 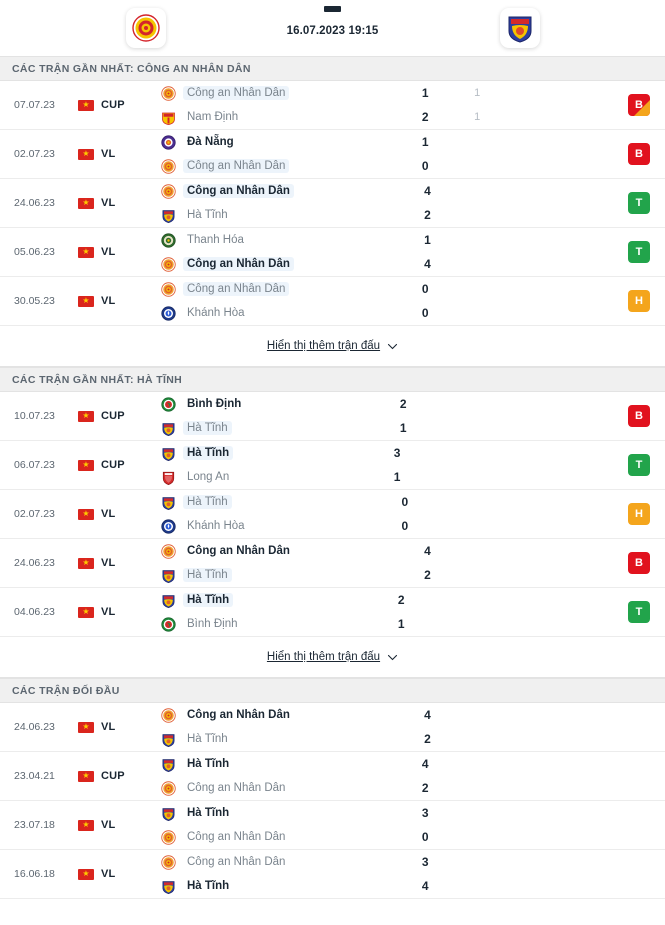 What do you see at coordinates (403, 404) in the screenshot?
I see `home-score: 2` at bounding box center [403, 404].